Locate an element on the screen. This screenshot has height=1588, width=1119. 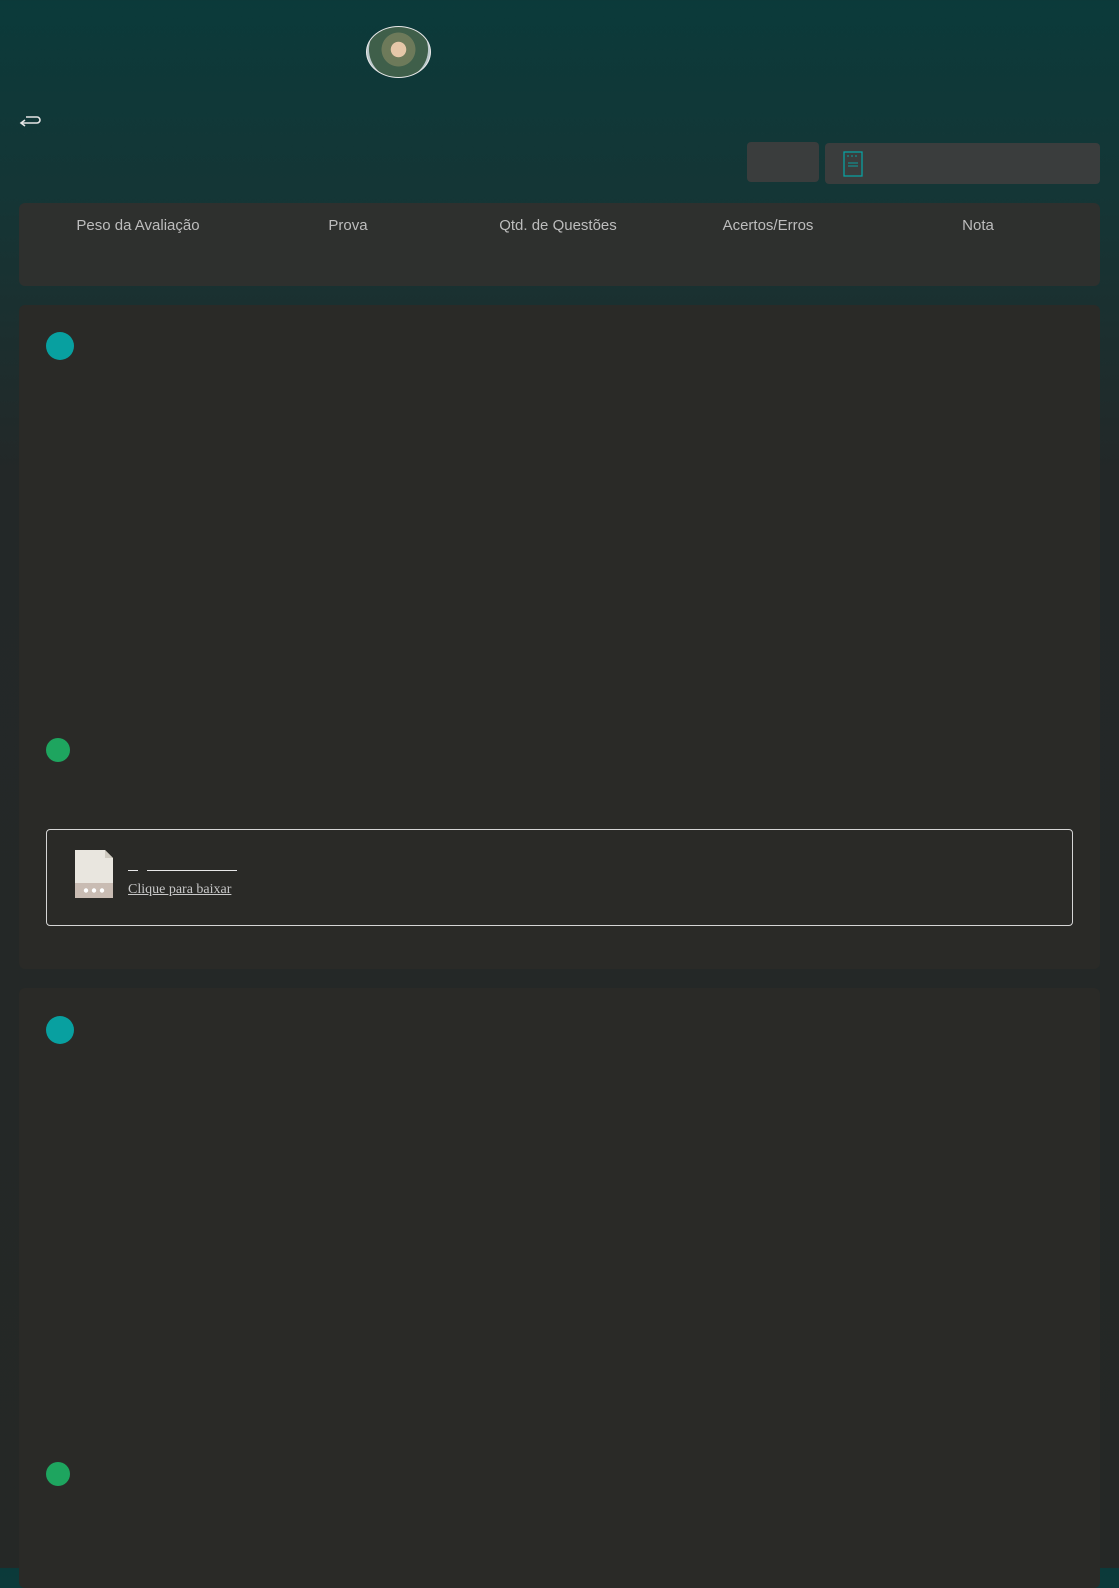
document-button is located at coordinates (962, 163).